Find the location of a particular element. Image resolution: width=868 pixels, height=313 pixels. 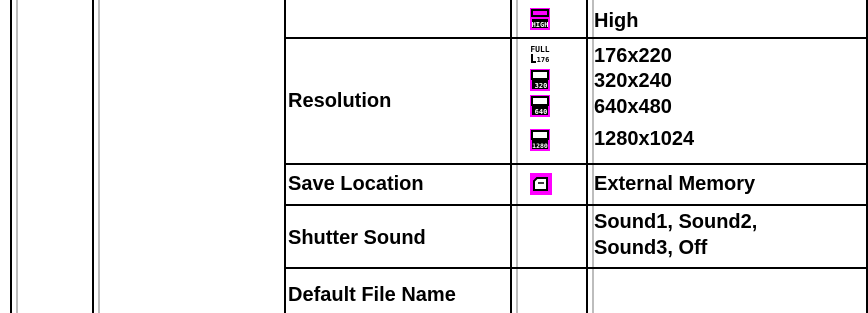

res-full-176-icon: FULL 176 is located at coordinates (540, 54).